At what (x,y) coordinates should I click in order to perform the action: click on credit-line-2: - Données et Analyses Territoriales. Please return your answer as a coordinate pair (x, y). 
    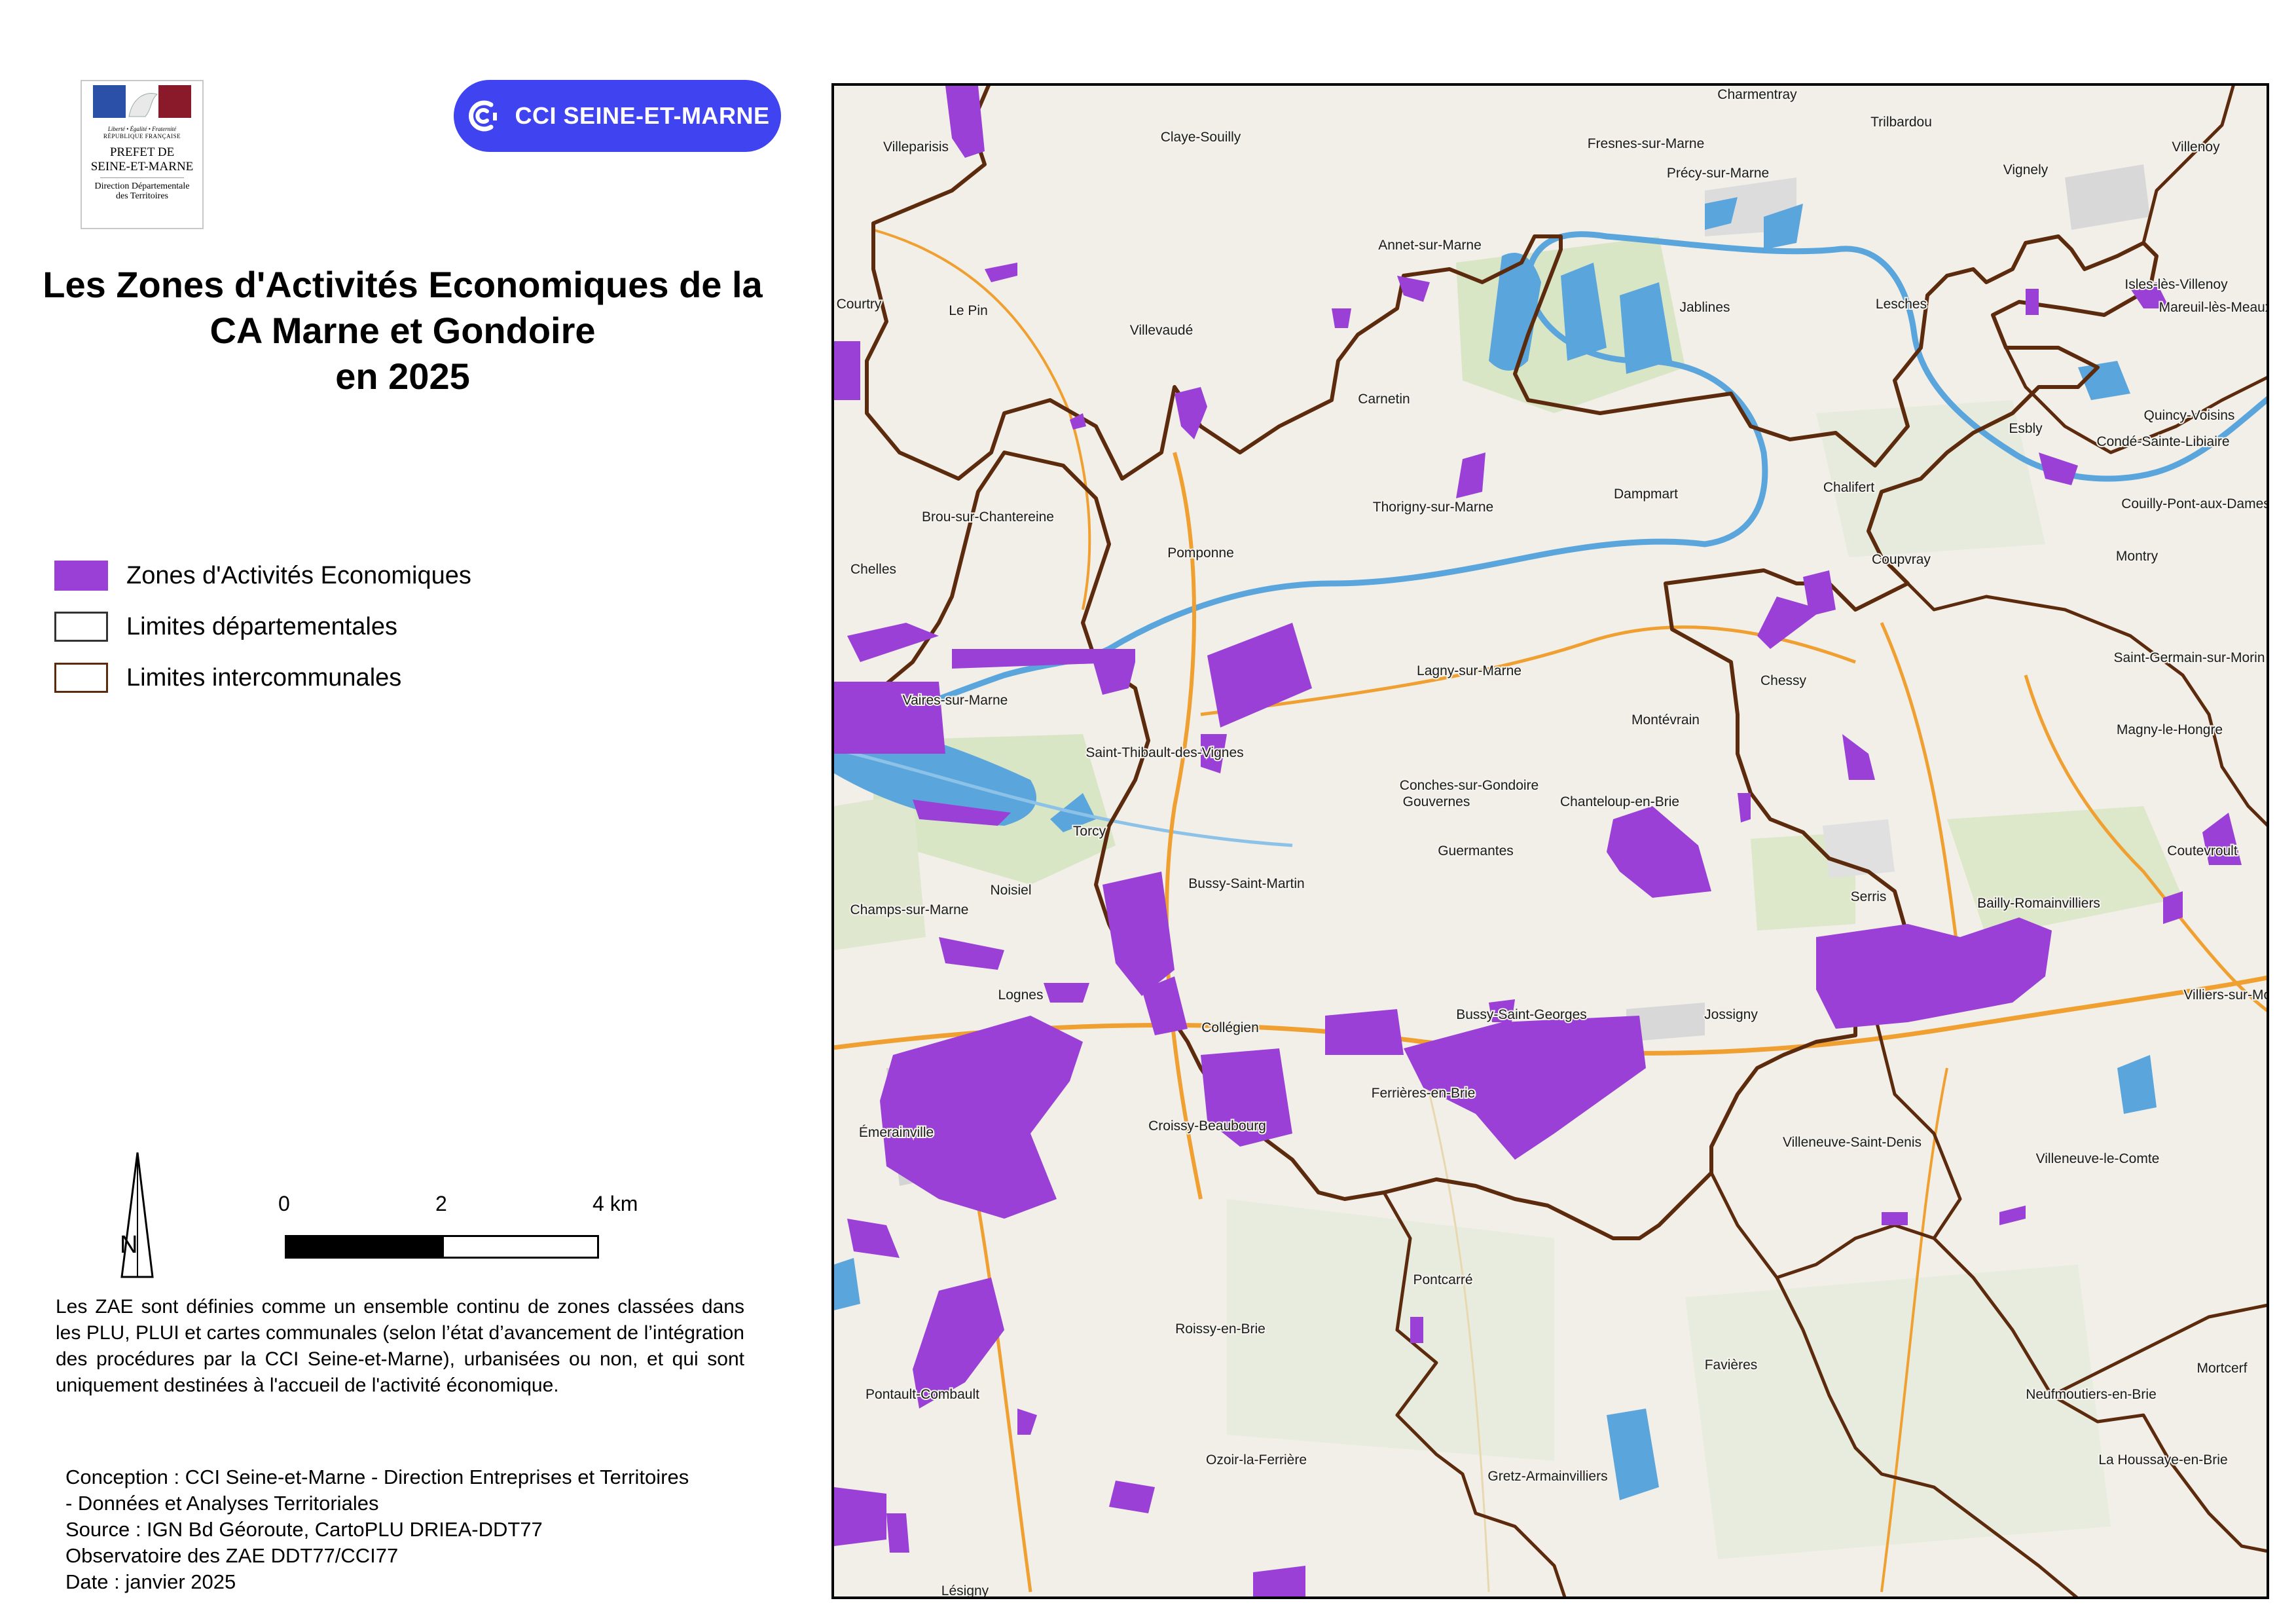
    Looking at the image, I should click on (222, 1503).